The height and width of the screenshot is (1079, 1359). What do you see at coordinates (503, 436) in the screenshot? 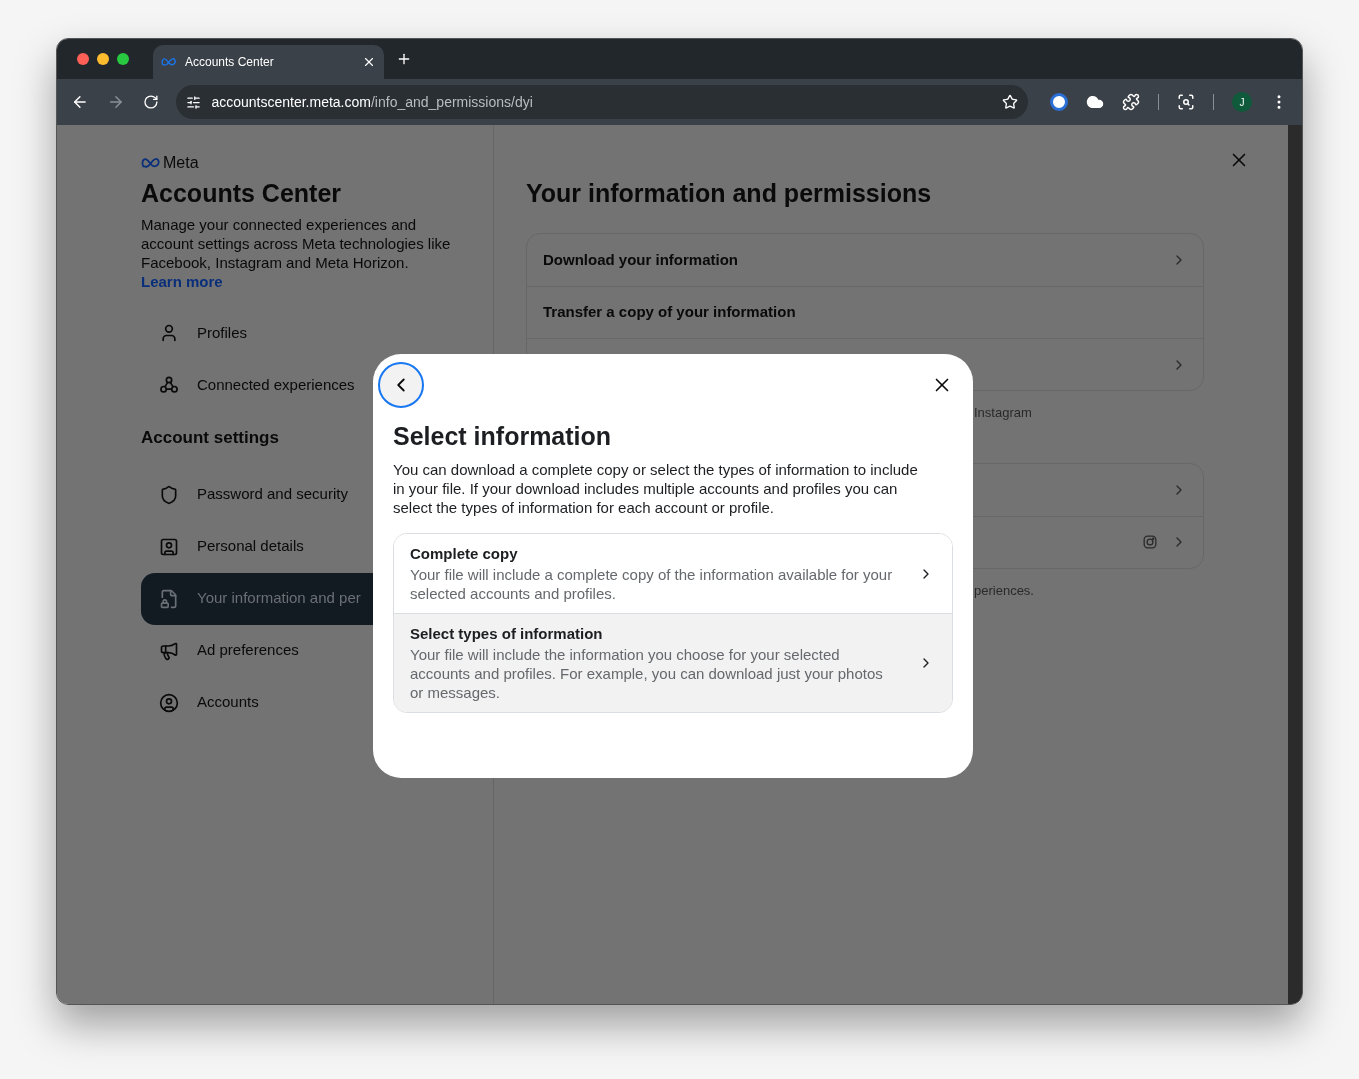
I see `dialog-title: Select information` at bounding box center [503, 436].